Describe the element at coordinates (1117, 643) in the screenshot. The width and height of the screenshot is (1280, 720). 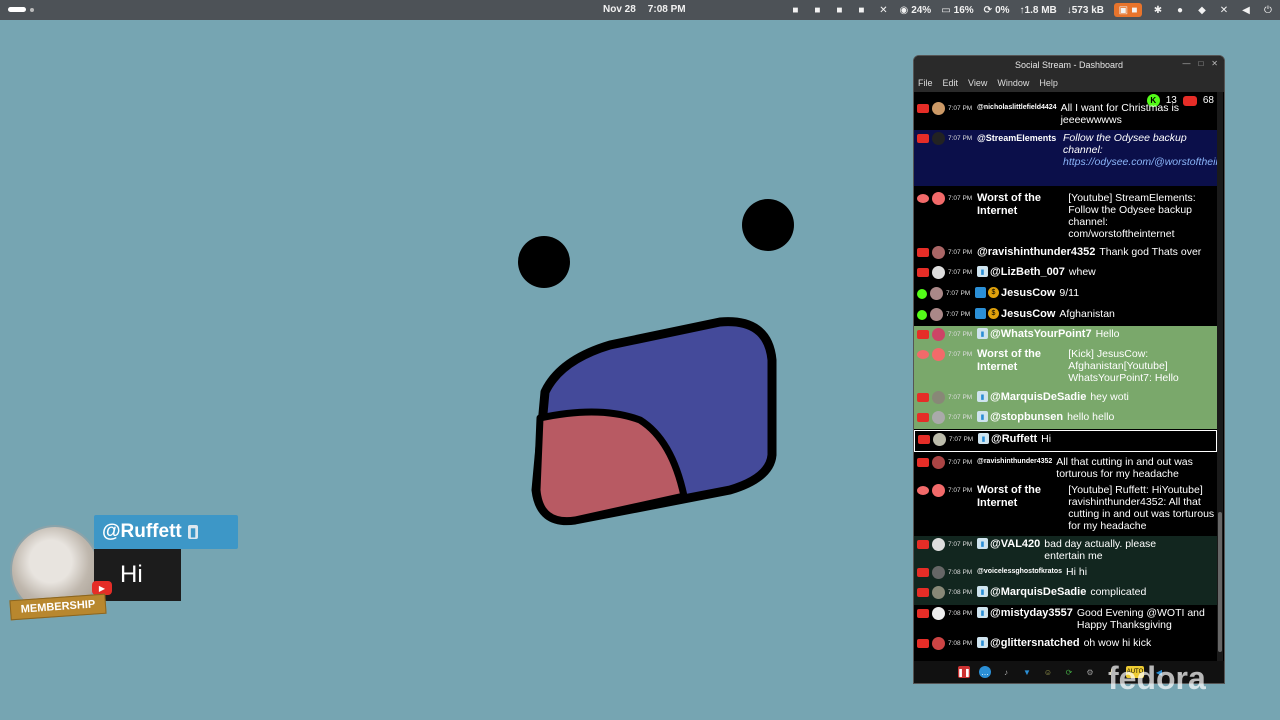
I see `message-text: oh wow hi kick` at that location.